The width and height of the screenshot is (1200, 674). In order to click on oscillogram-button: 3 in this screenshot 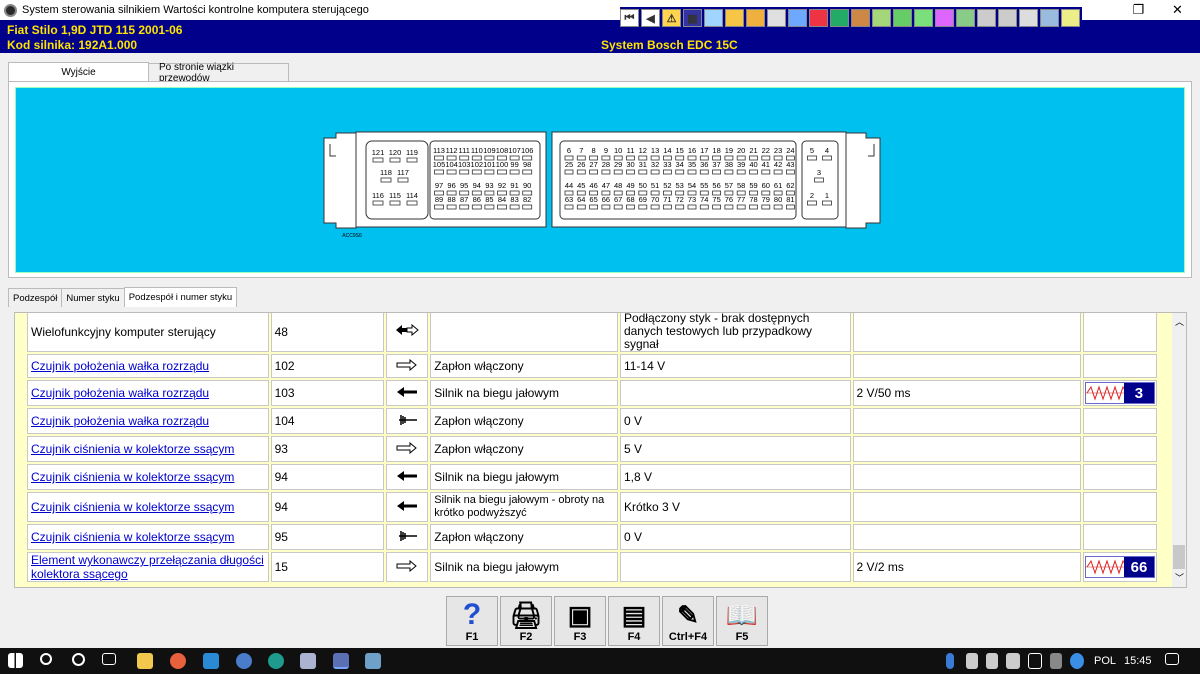, I will do `click(1119, 393)`.